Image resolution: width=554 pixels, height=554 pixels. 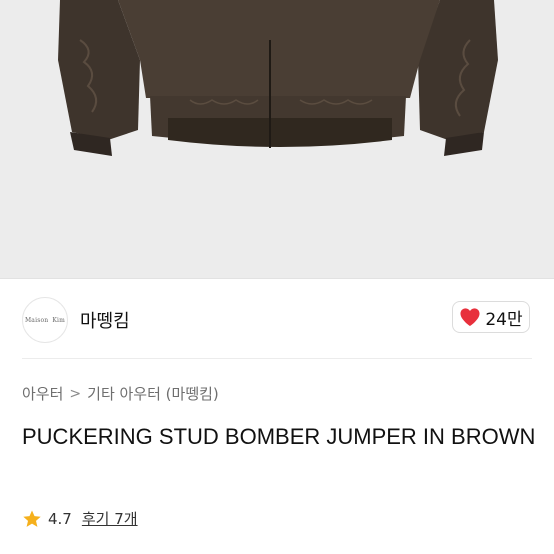 What do you see at coordinates (277, 358) in the screenshot?
I see `section-divider` at bounding box center [277, 358].